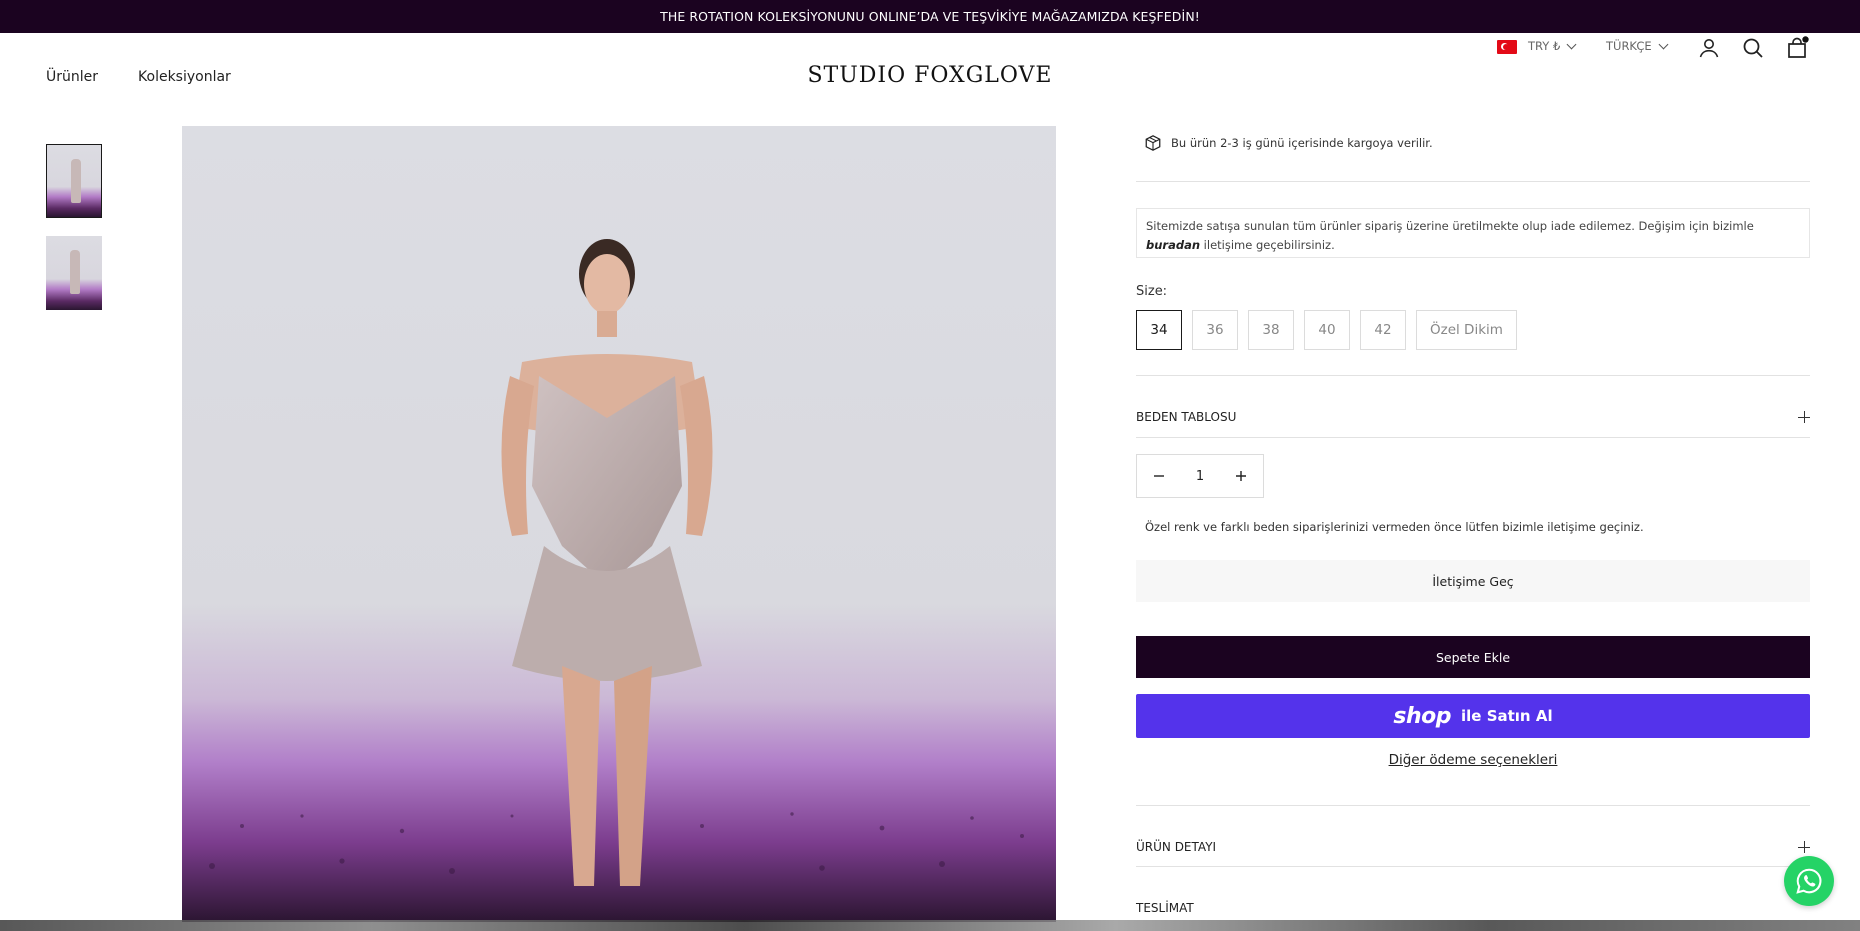 The height and width of the screenshot is (931, 1860). What do you see at coordinates (1507, 716) in the screenshot?
I see `shop-pay-text: ile Satın Al` at bounding box center [1507, 716].